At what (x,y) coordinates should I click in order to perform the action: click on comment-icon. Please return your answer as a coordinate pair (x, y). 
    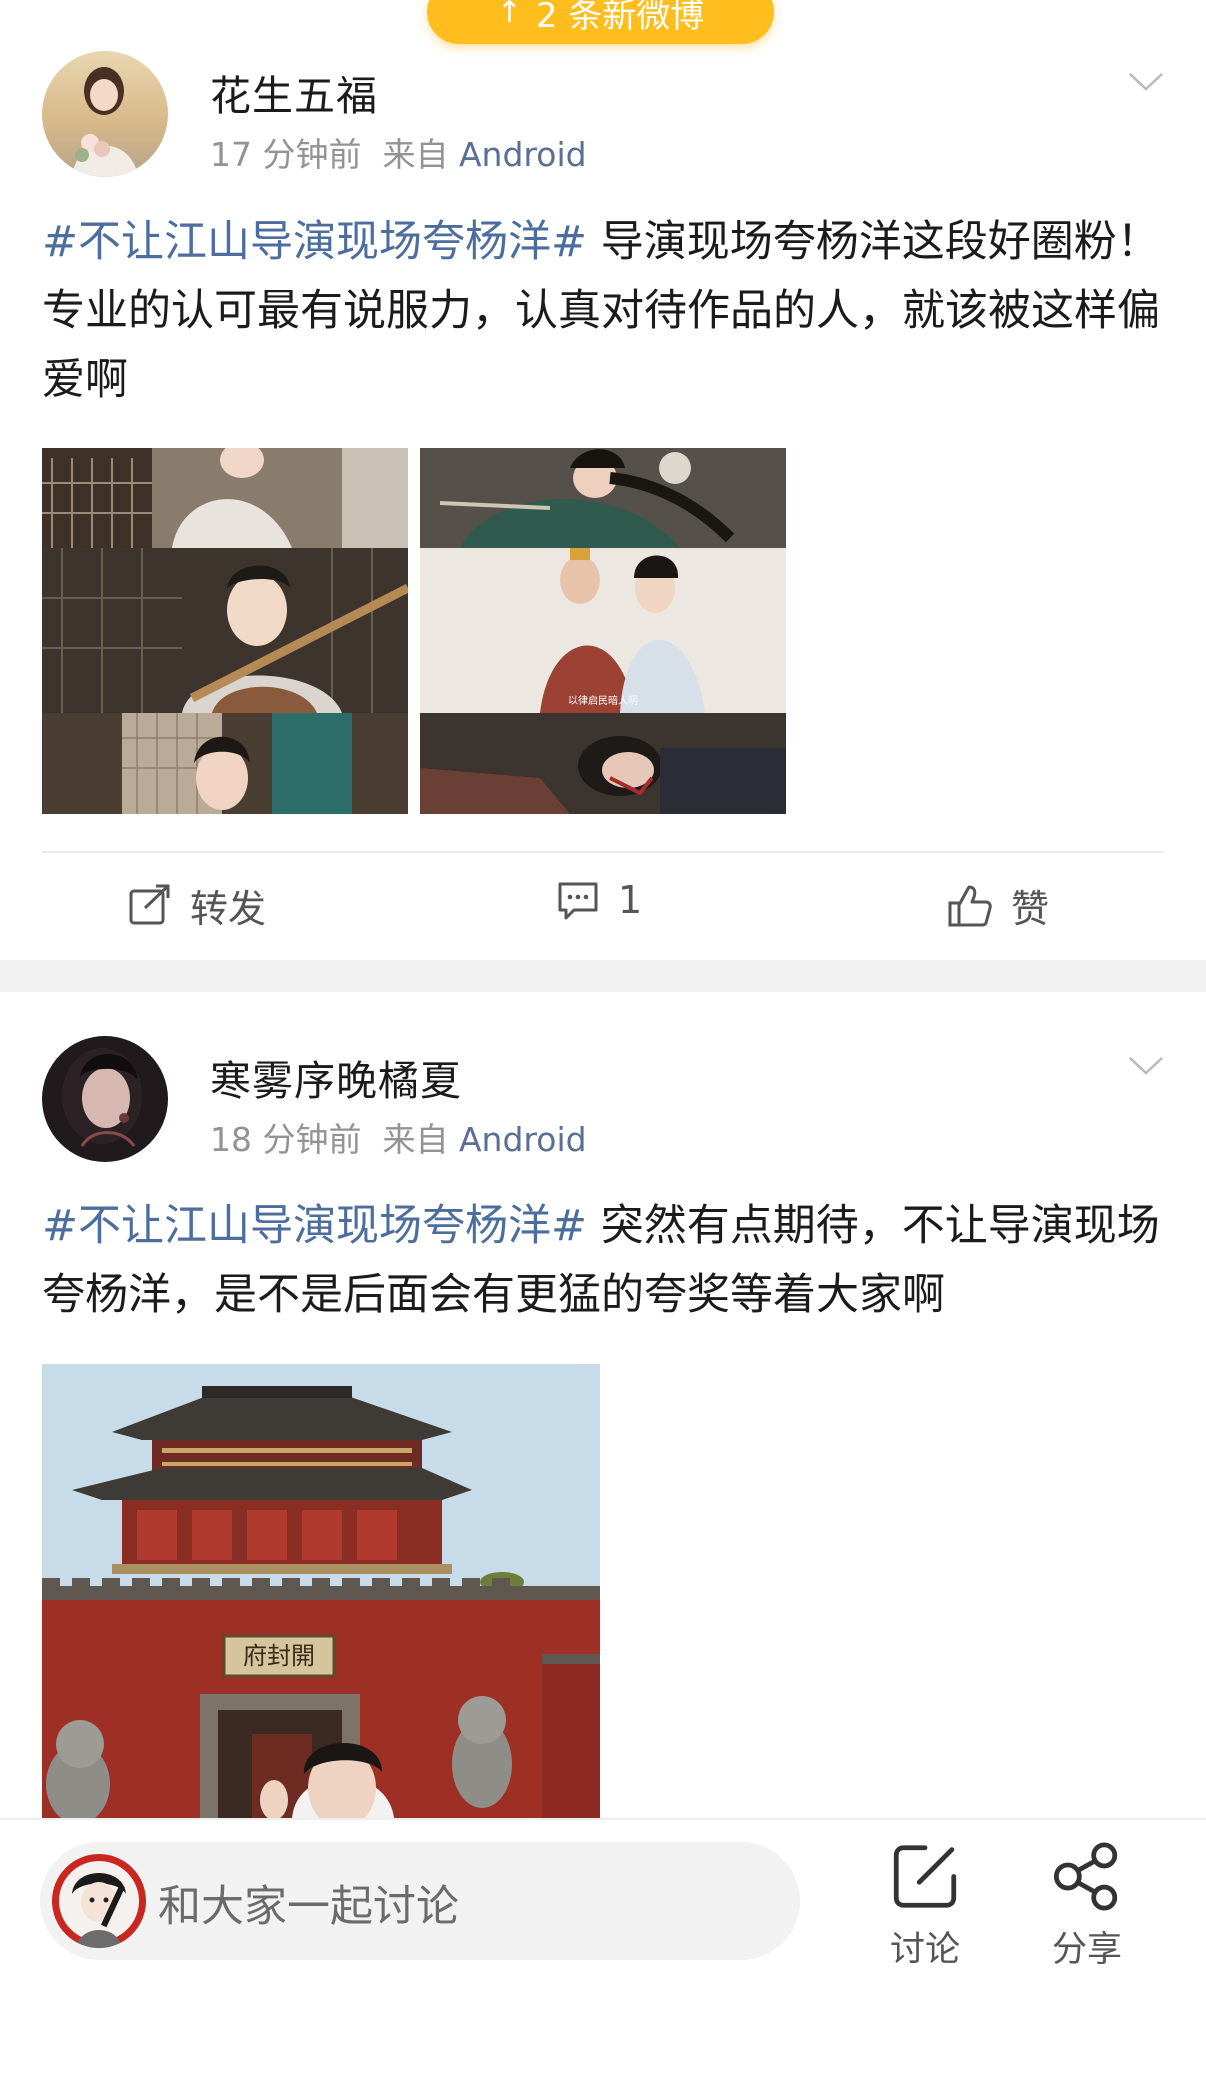
    Looking at the image, I should click on (578, 901).